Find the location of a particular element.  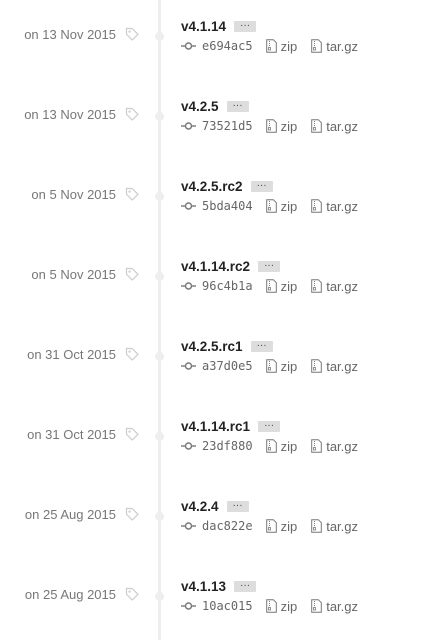

tag-title-line: v4.2.4 ··· is located at coordinates (269, 506).